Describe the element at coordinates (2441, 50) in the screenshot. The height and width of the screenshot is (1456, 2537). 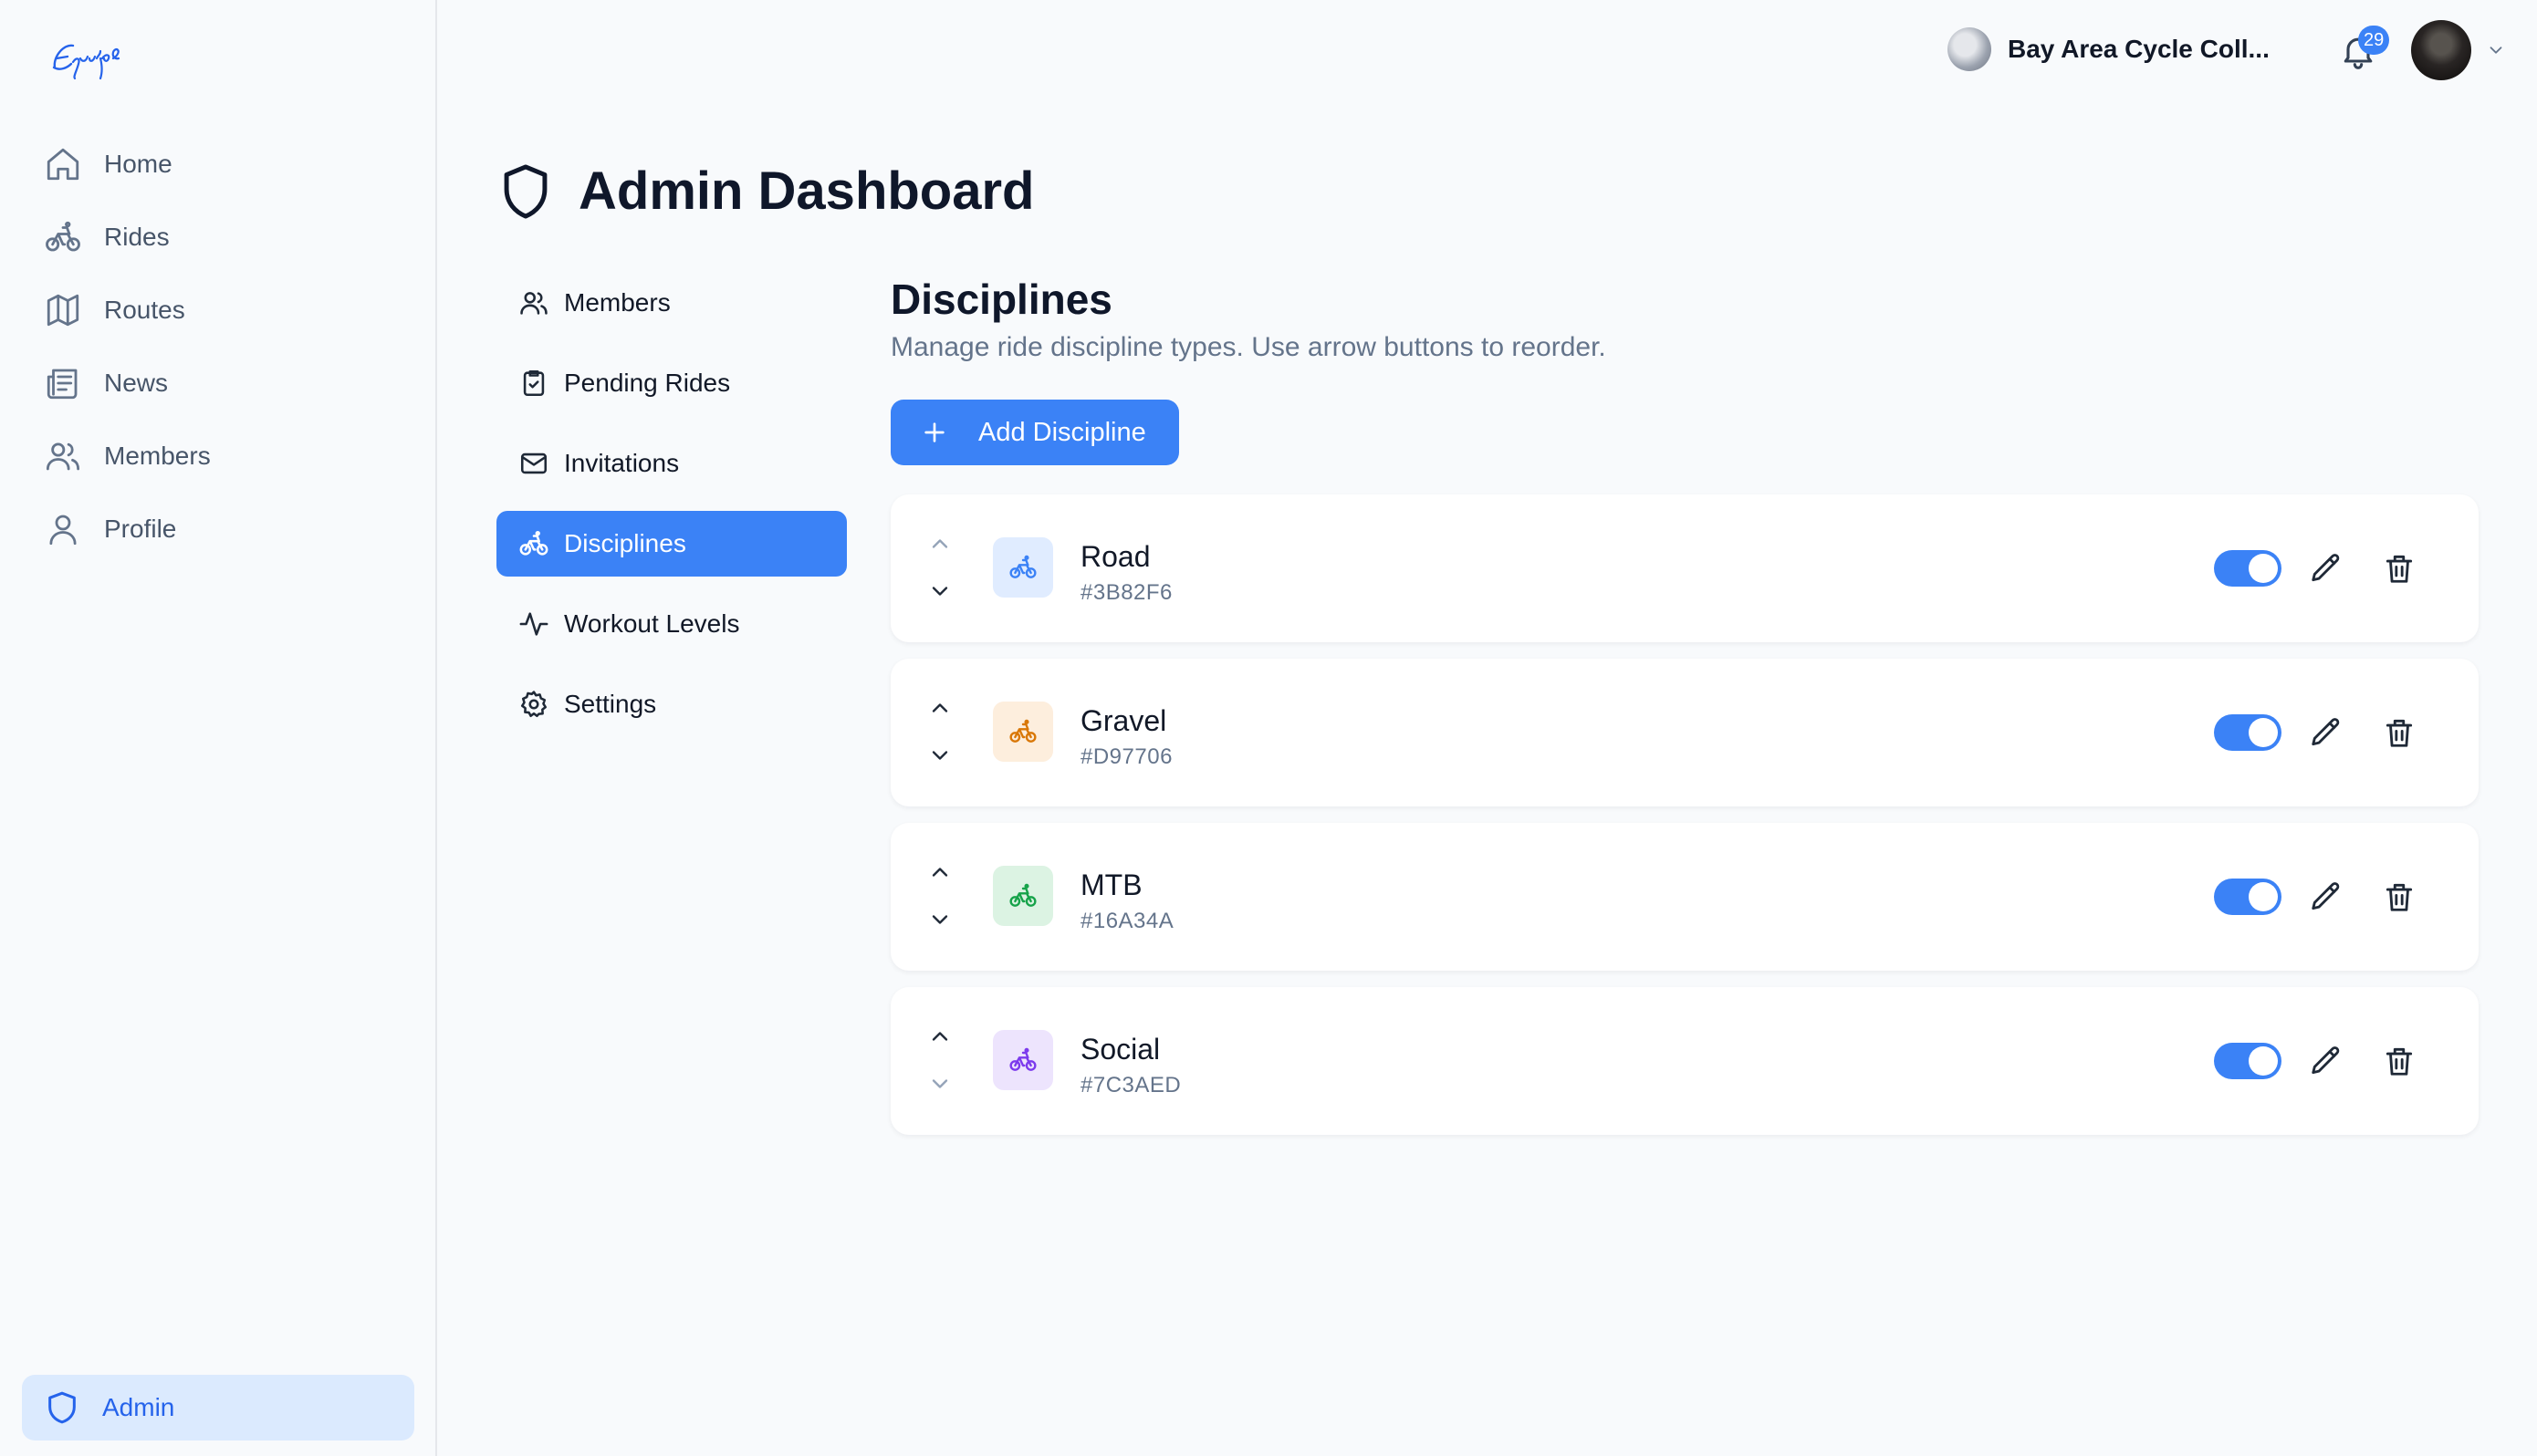
I see `user-avatar` at that location.